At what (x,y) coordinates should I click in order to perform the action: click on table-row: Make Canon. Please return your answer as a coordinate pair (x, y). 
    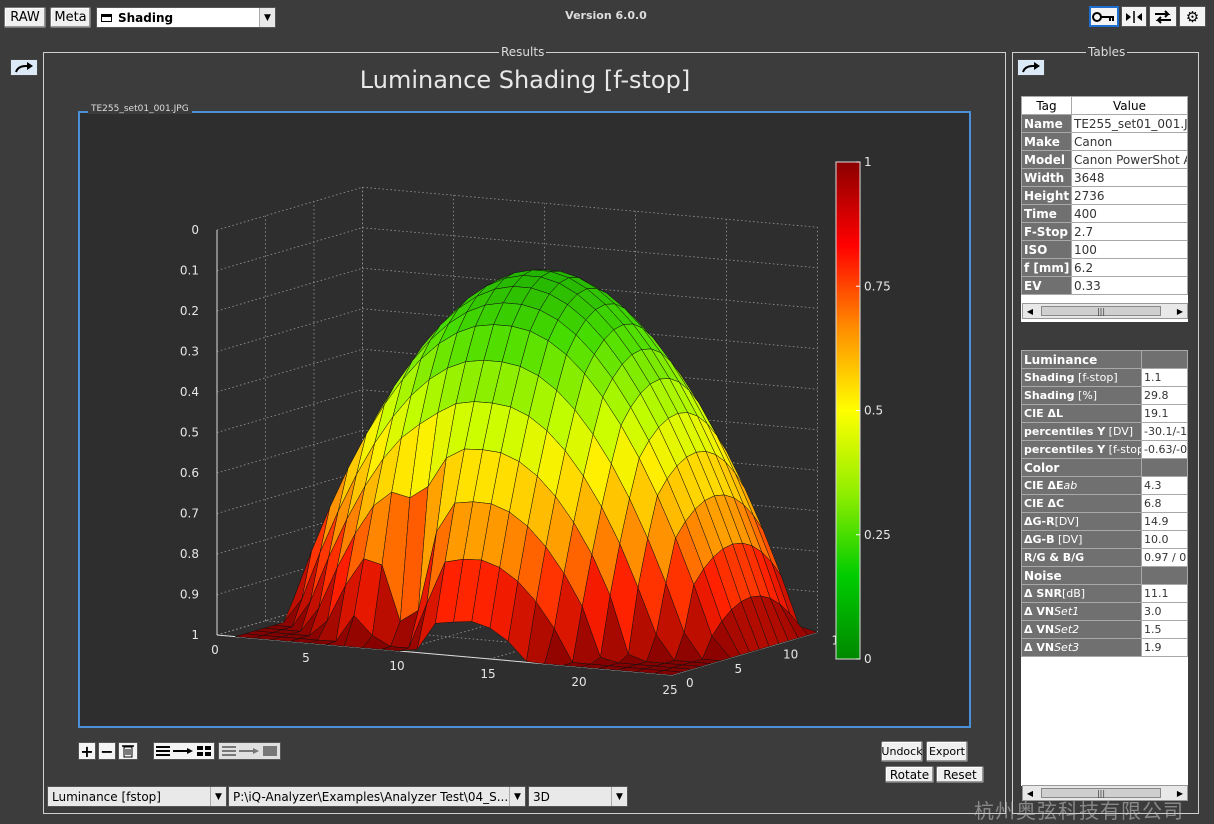
    Looking at the image, I should click on (1104, 141).